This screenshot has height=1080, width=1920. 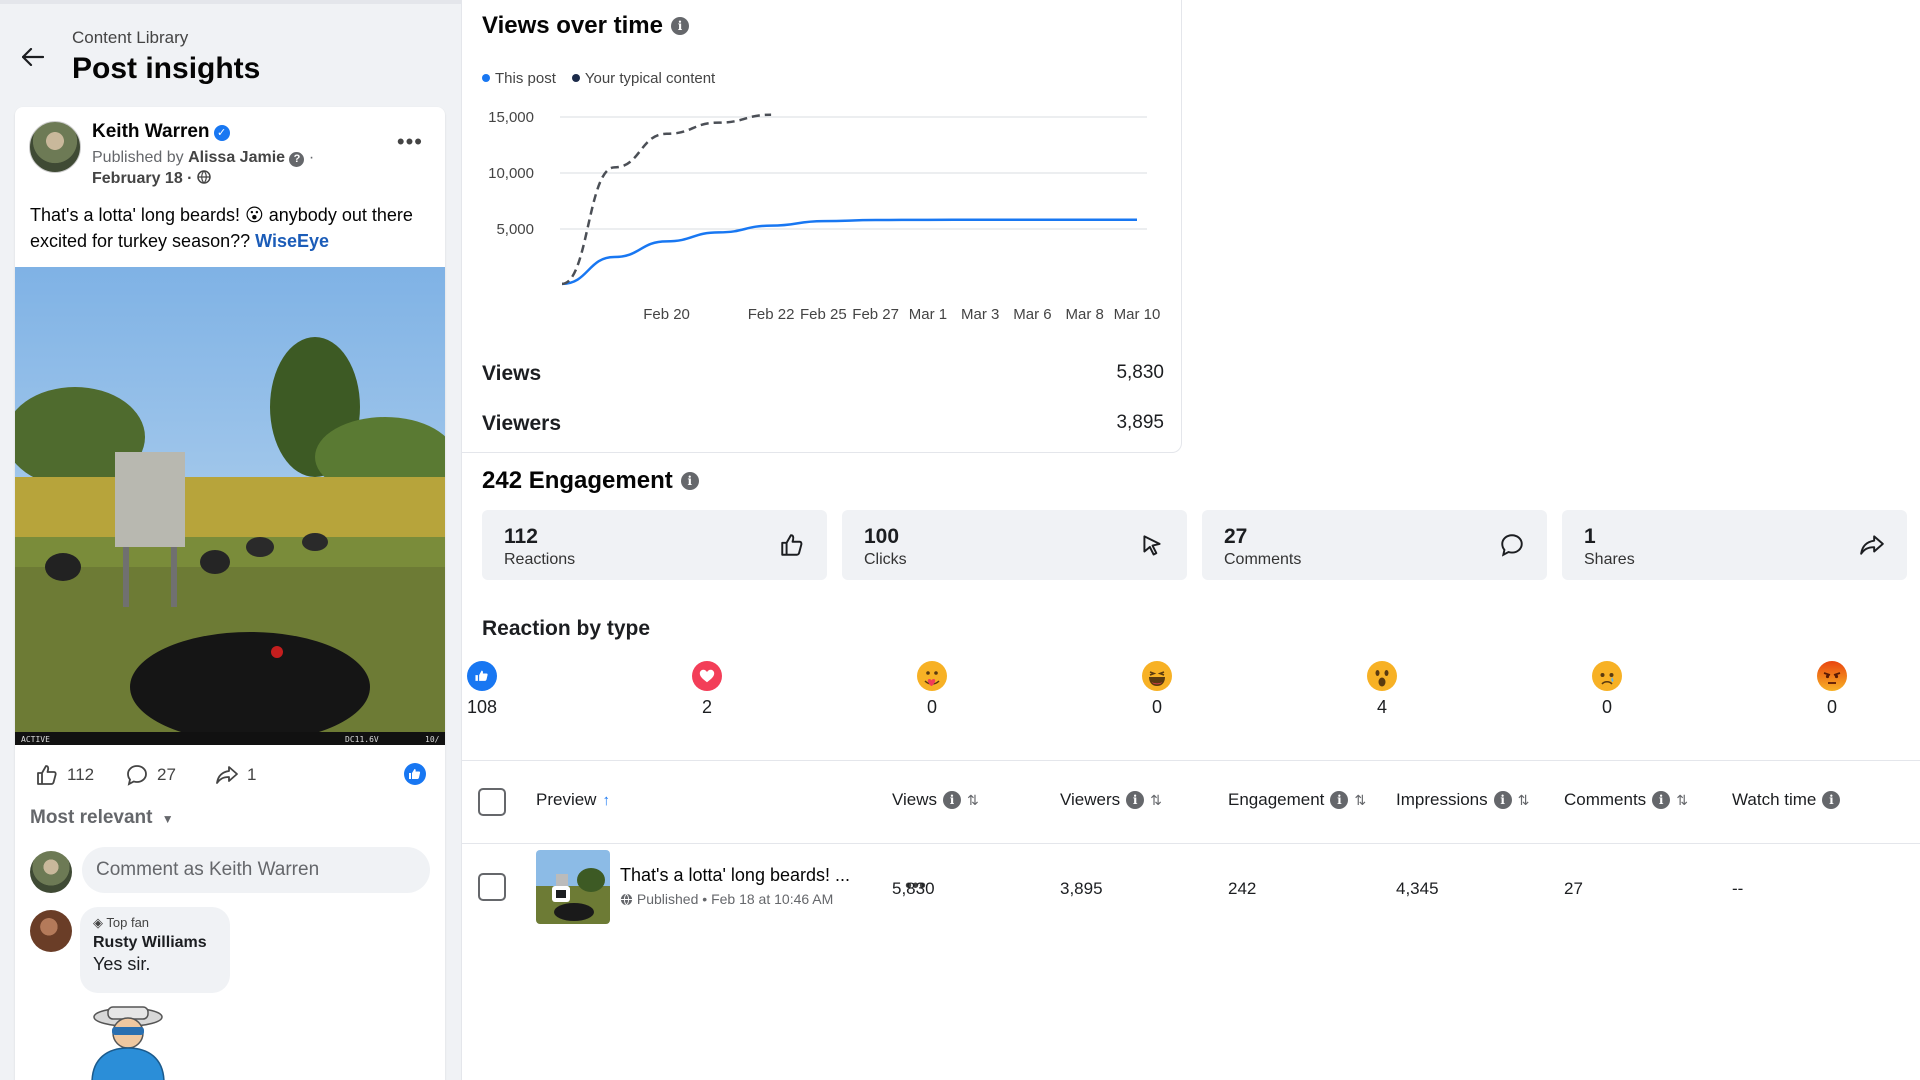 What do you see at coordinates (706, 707) in the screenshot?
I see `reaction-count: 2` at bounding box center [706, 707].